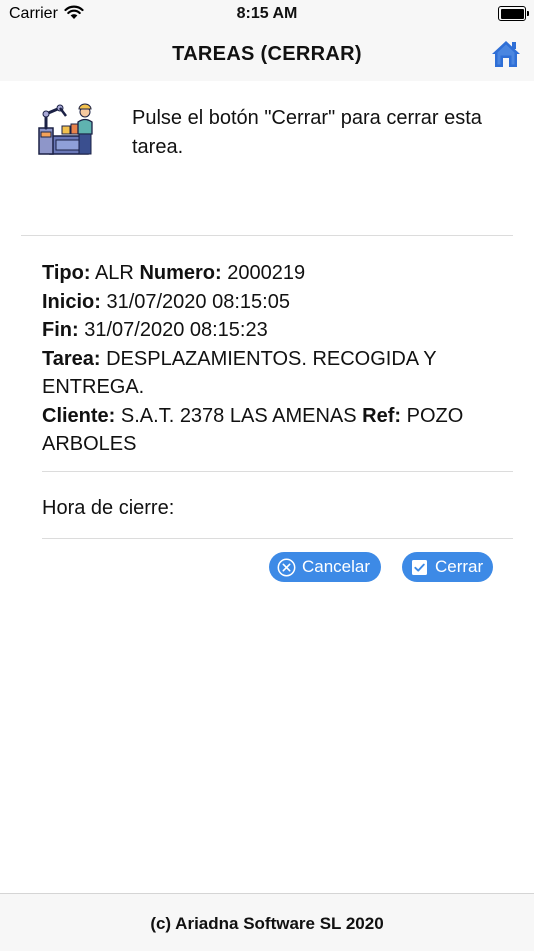 The width and height of the screenshot is (534, 951). What do you see at coordinates (459, 566) in the screenshot?
I see `close-button-label: Cerrar` at bounding box center [459, 566].